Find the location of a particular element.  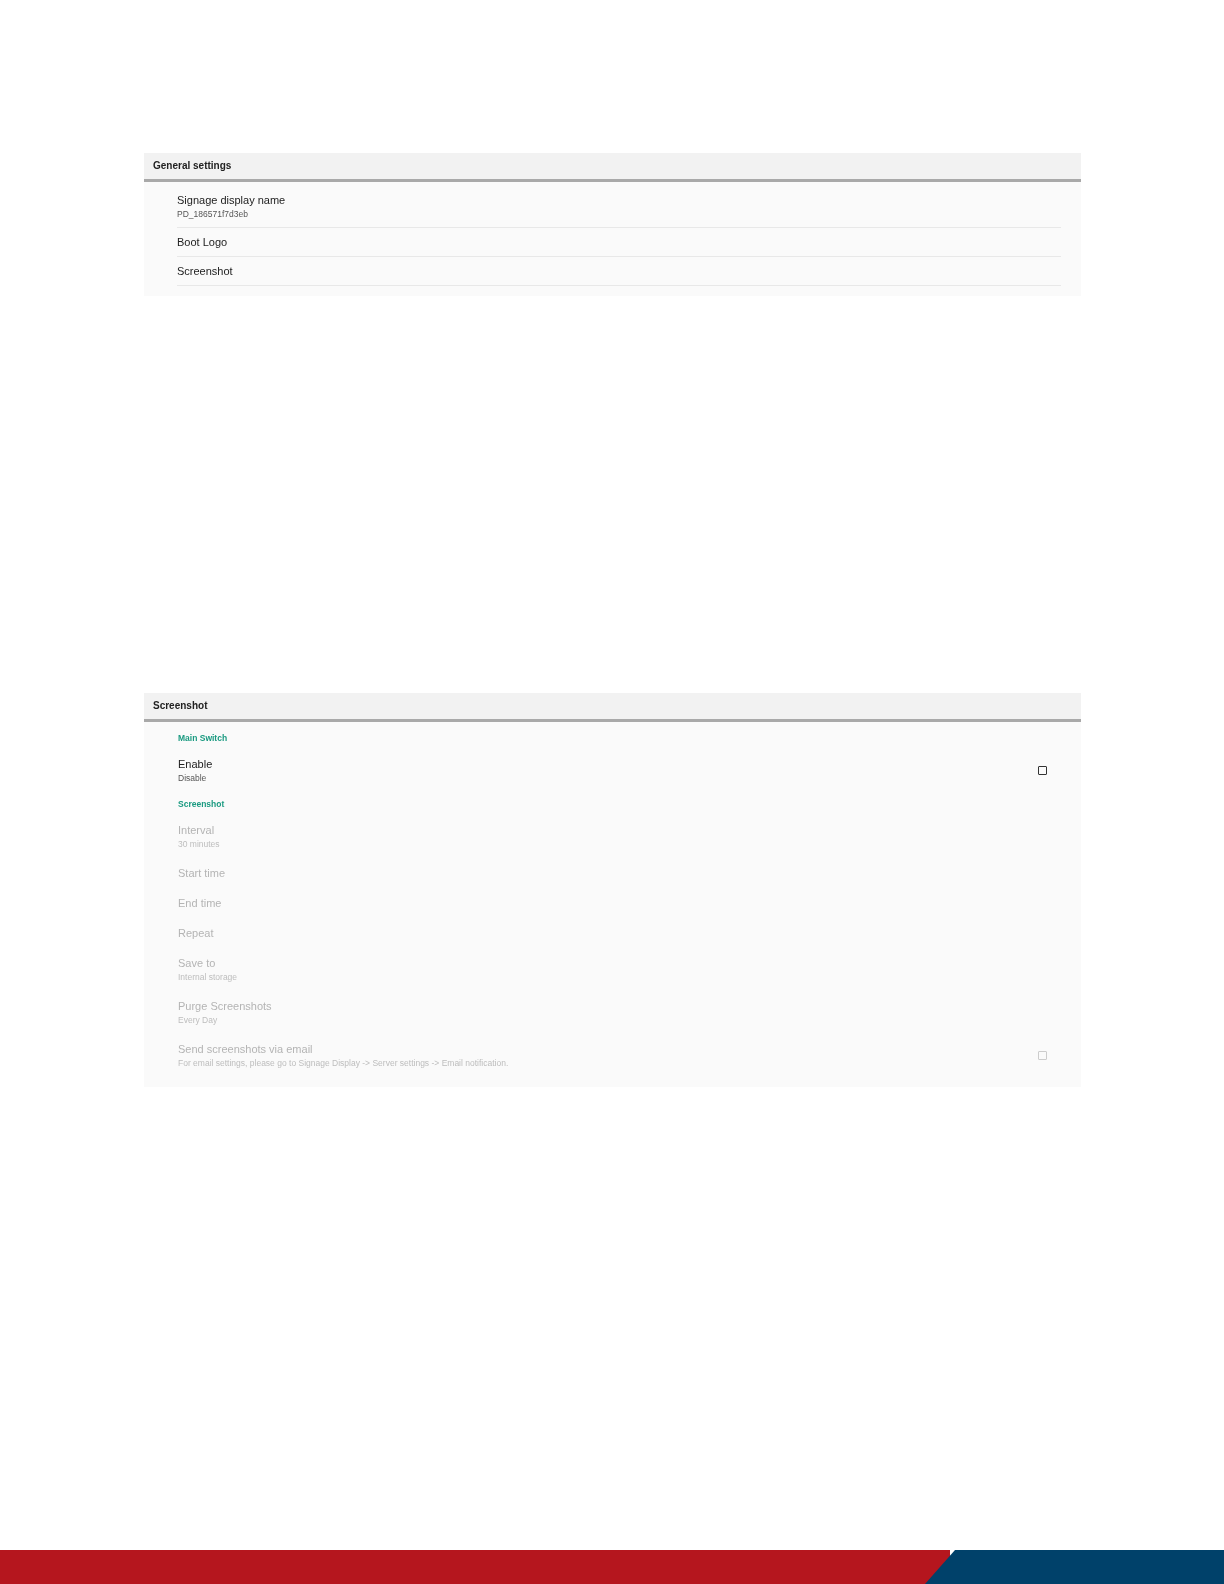

item-title: Enable is located at coordinates (195, 764).